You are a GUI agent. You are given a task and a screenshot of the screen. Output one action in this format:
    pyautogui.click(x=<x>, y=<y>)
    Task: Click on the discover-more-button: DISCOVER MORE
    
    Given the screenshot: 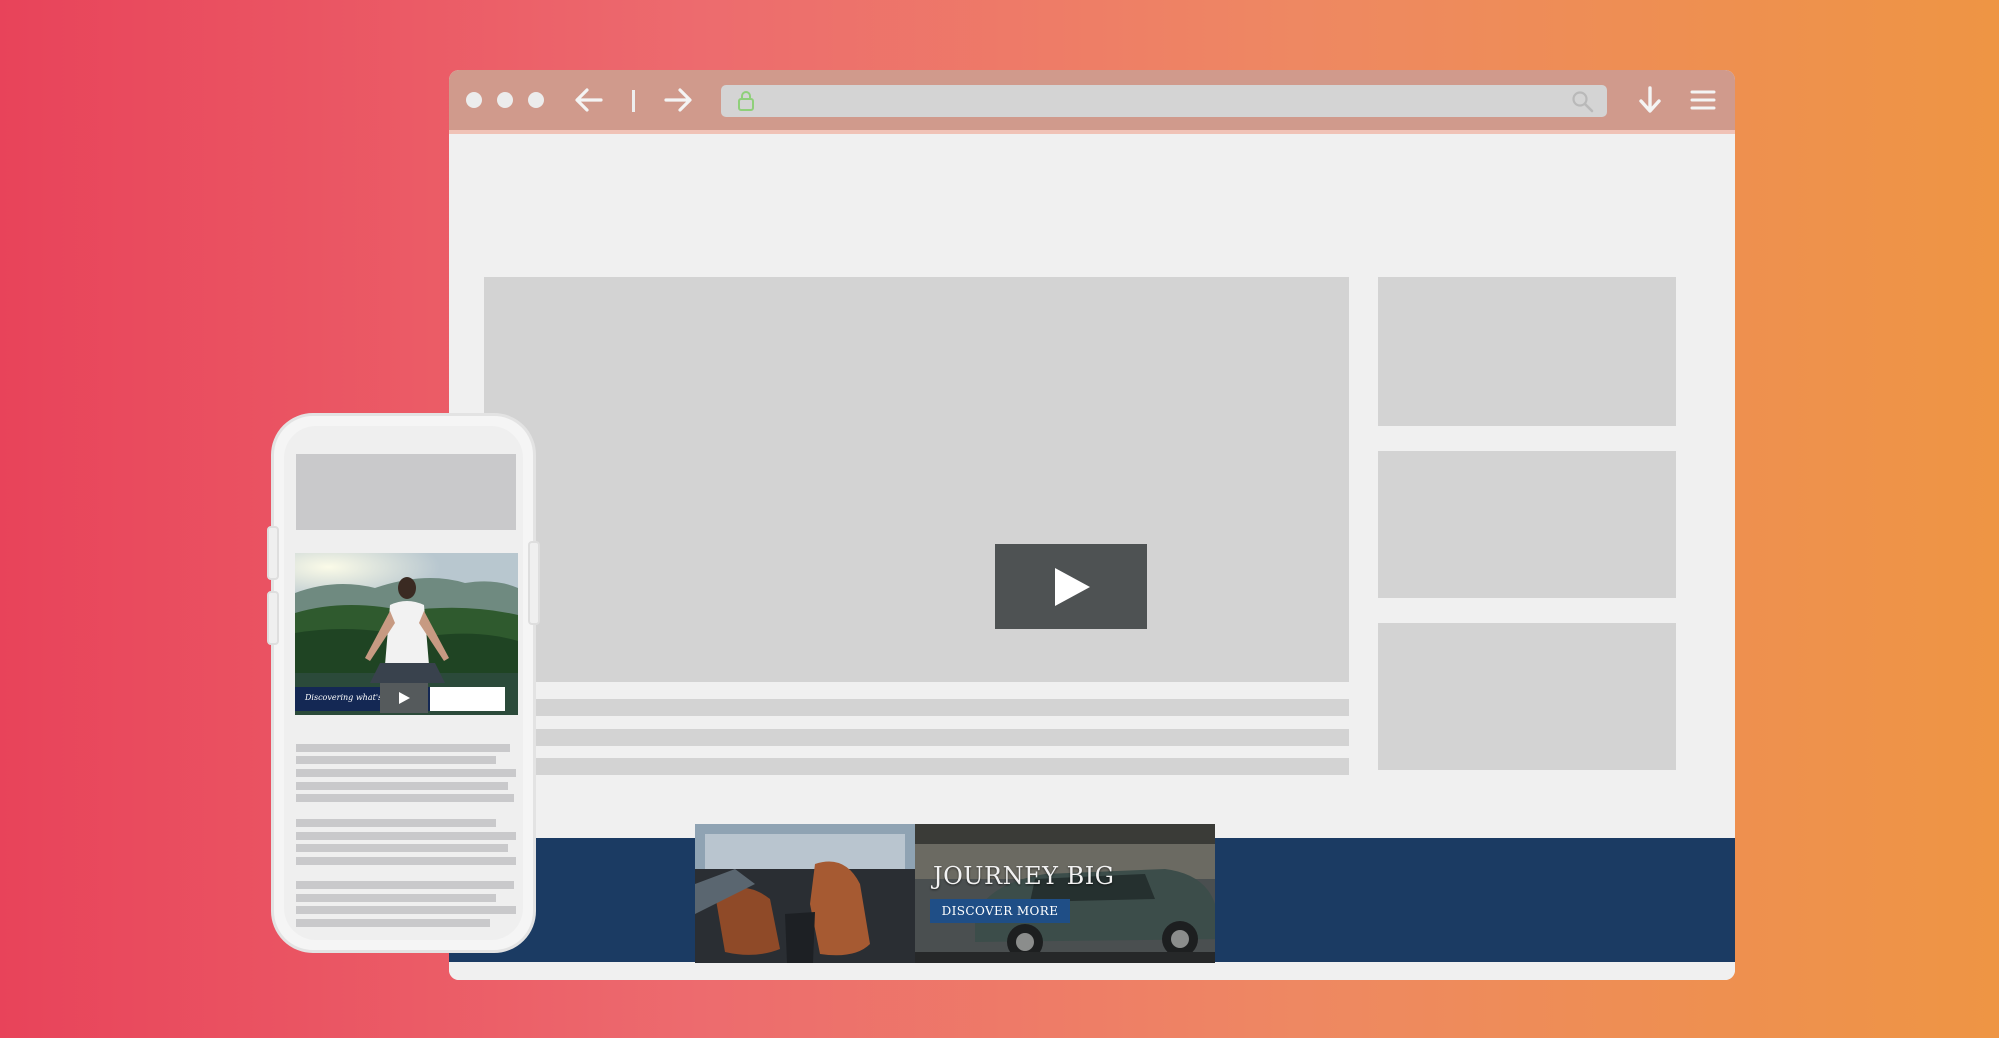 What is the action you would take?
    pyautogui.click(x=1000, y=911)
    